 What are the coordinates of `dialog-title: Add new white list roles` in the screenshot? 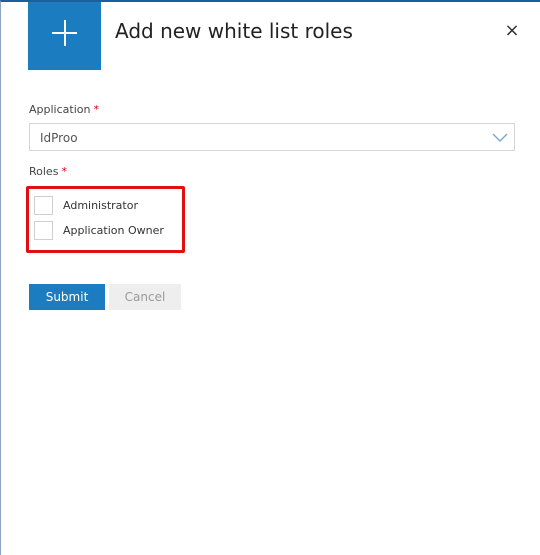 It's located at (234, 31).